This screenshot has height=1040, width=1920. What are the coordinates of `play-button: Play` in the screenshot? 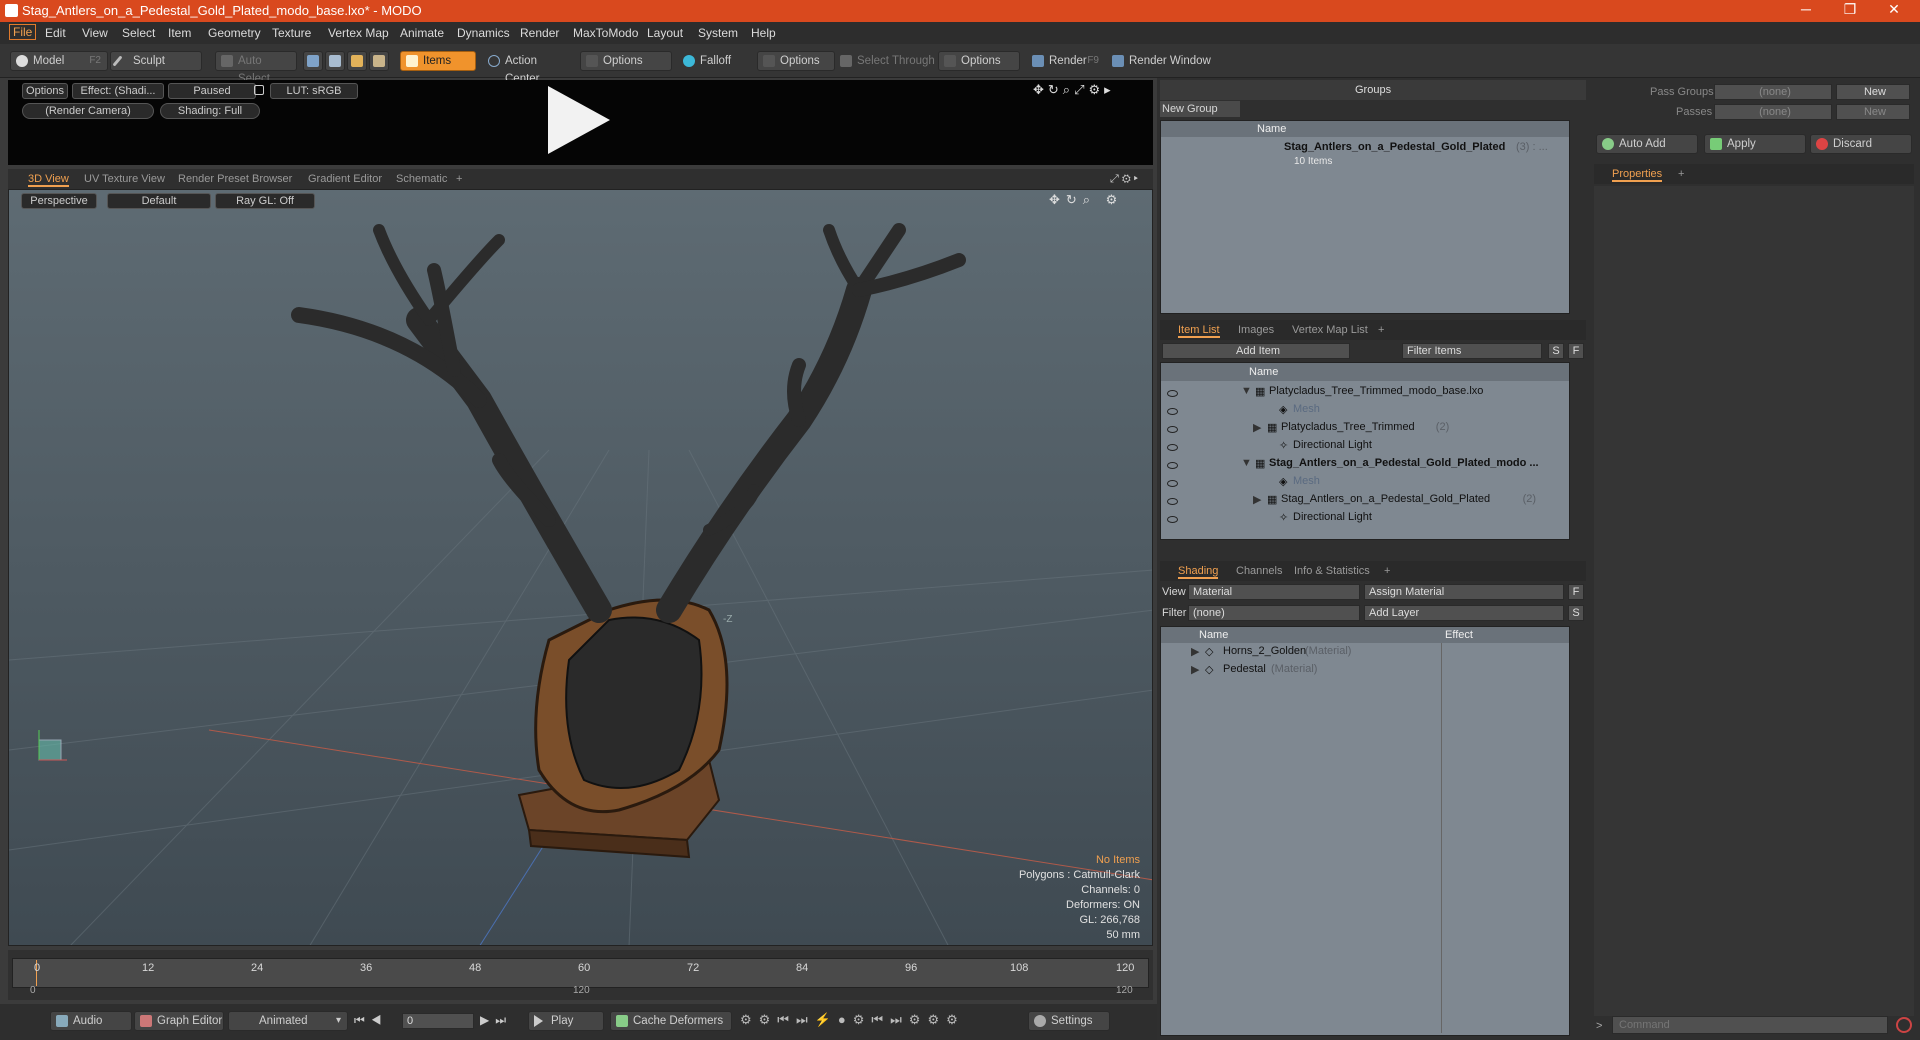 It's located at (566, 1021).